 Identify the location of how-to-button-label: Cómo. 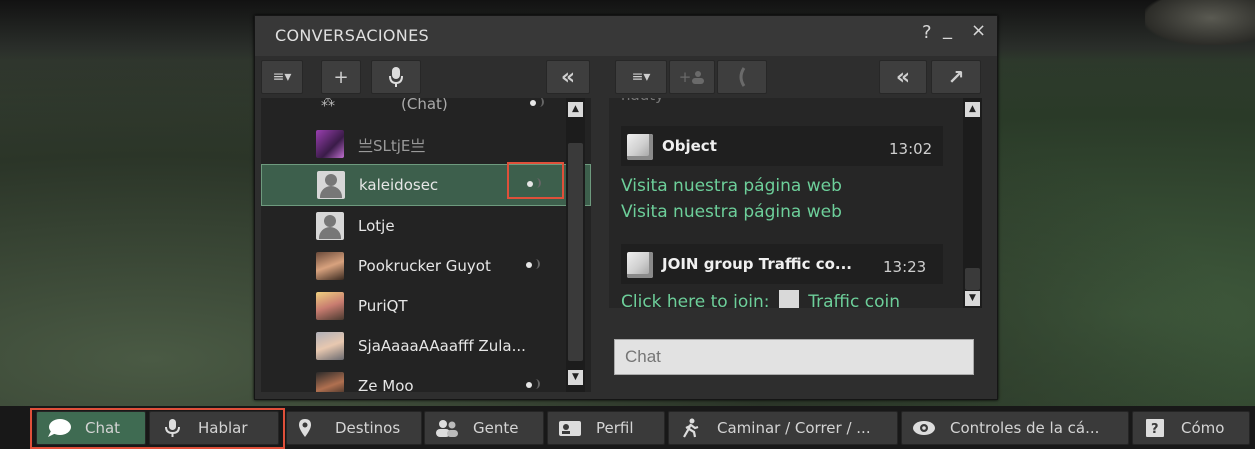
(1203, 428).